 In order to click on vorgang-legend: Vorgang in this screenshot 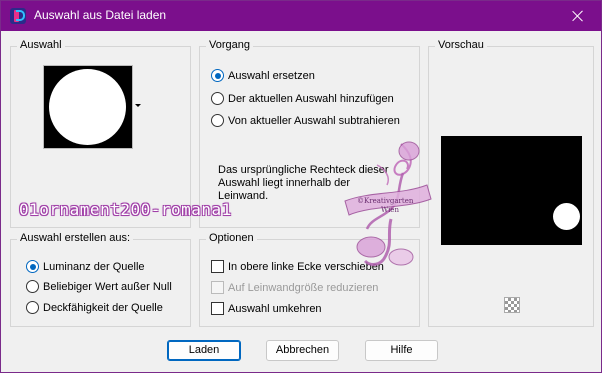, I will do `click(229, 45)`.